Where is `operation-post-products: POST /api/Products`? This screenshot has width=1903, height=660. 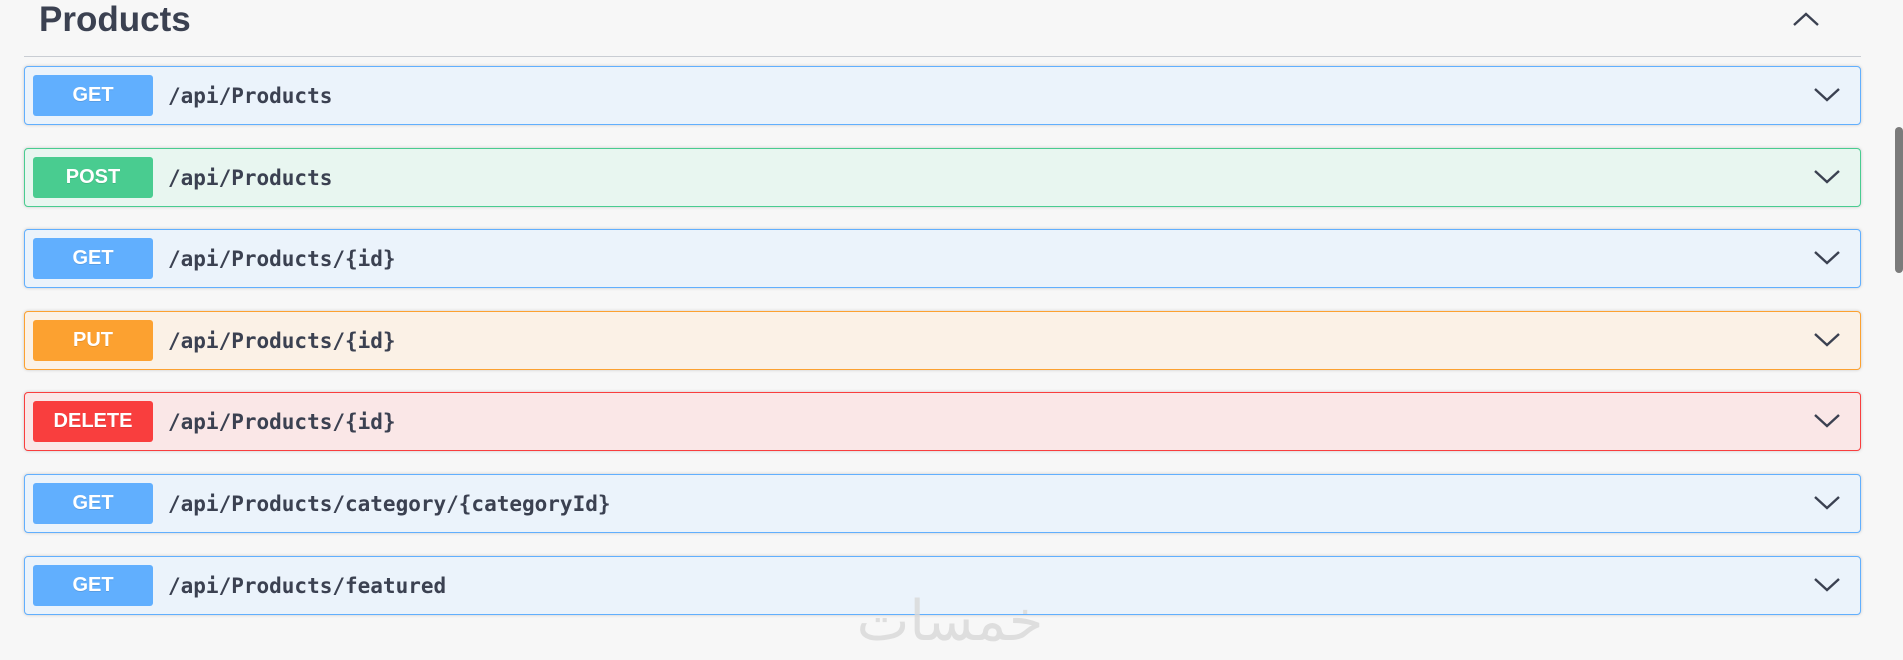 operation-post-products: POST /api/Products is located at coordinates (942, 177).